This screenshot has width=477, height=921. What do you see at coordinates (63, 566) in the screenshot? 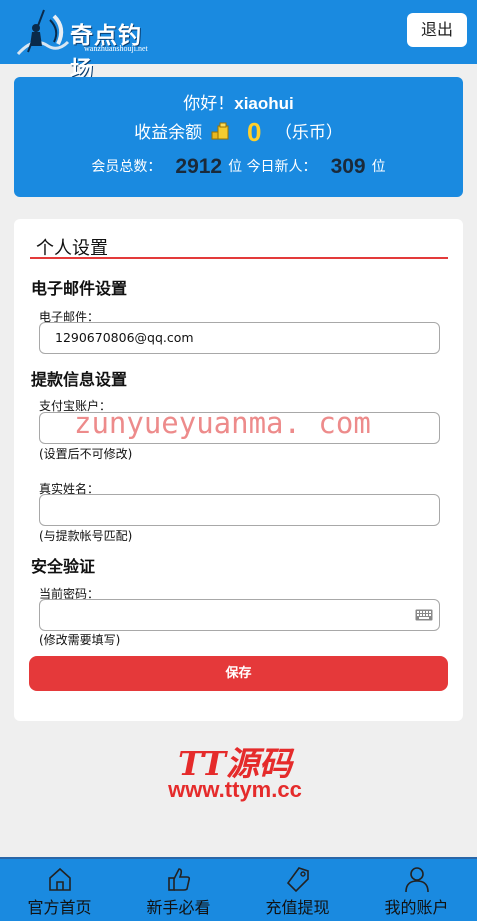
I see `security-section-heading: 安全验证` at bounding box center [63, 566].